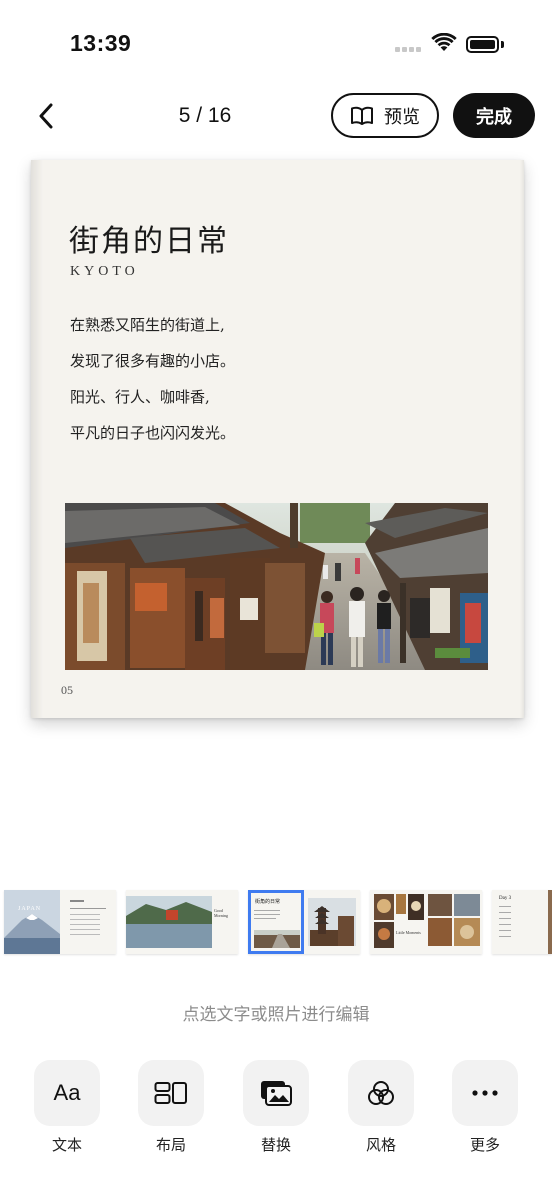 Image resolution: width=552 pixels, height=1200 pixels. I want to click on cafe-thumbnail-image, so click(454, 922).